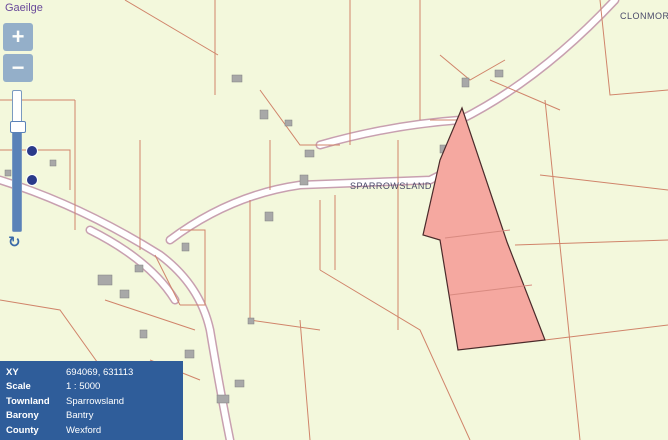  I want to click on info-row-scale: Scale 1 : 5000, so click(91, 387).